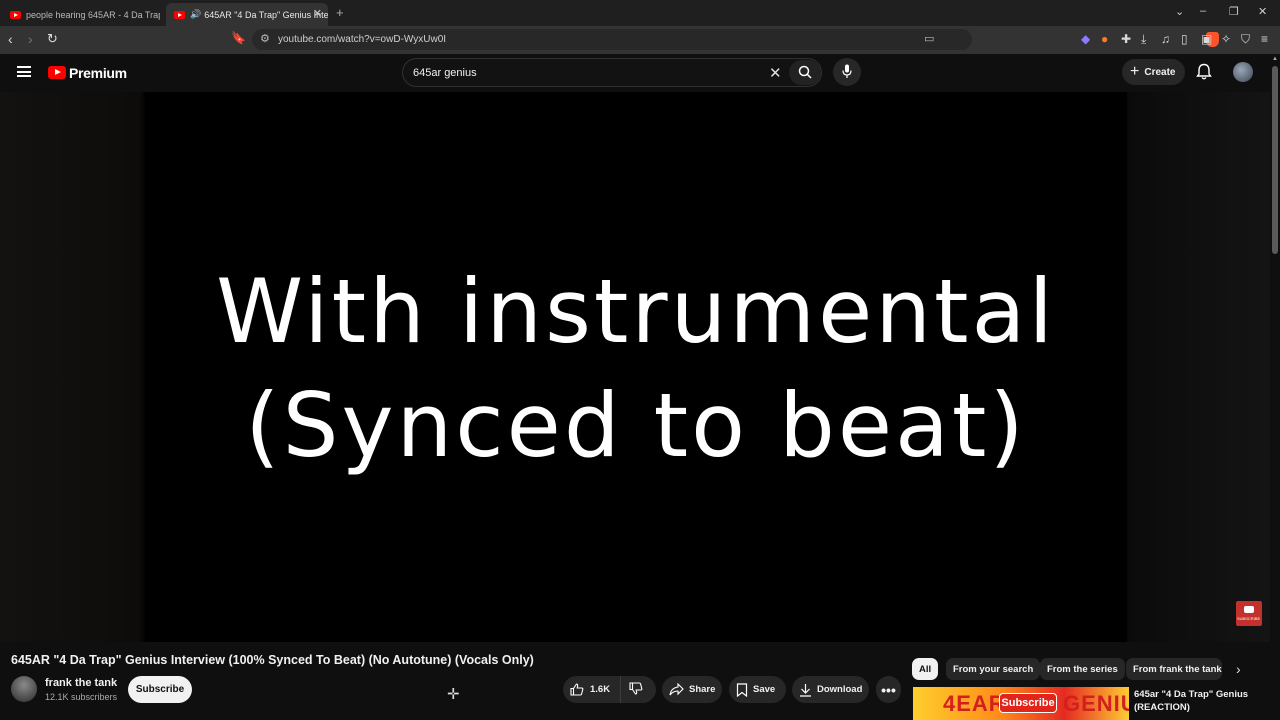  Describe the element at coordinates (30, 39) in the screenshot. I see `forward-icon: ›` at that location.